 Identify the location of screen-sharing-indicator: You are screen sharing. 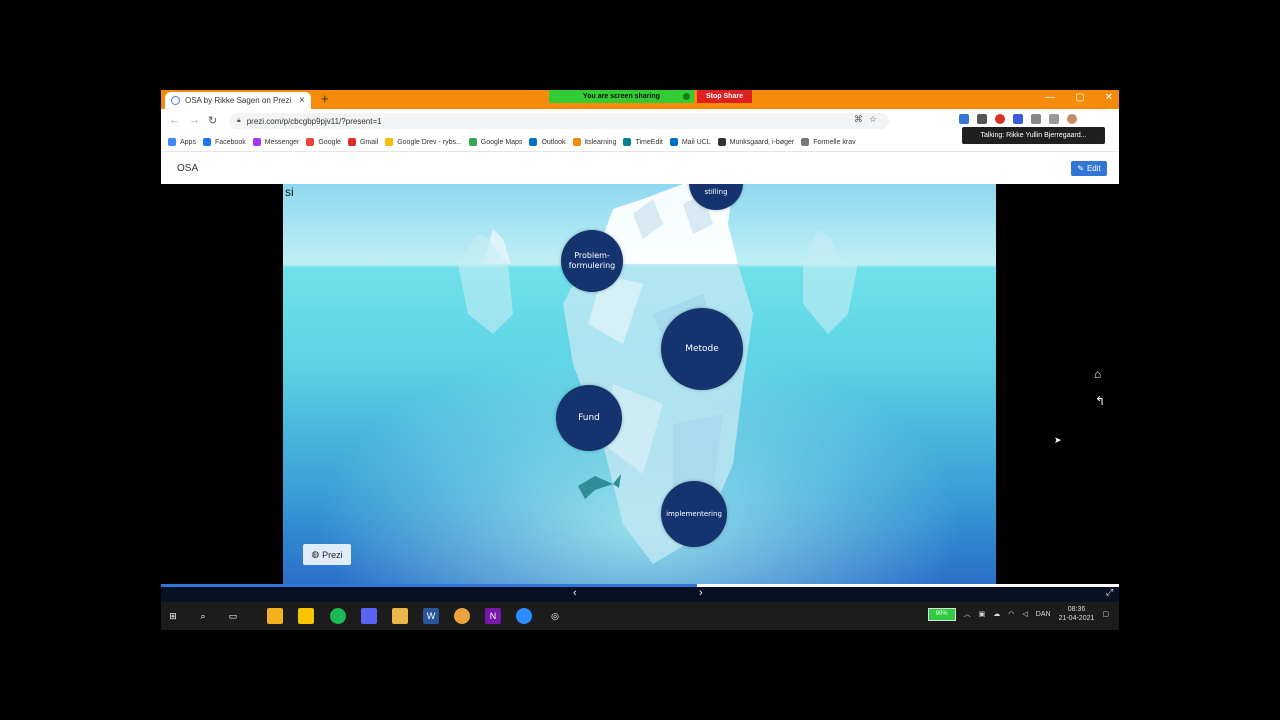
(621, 96).